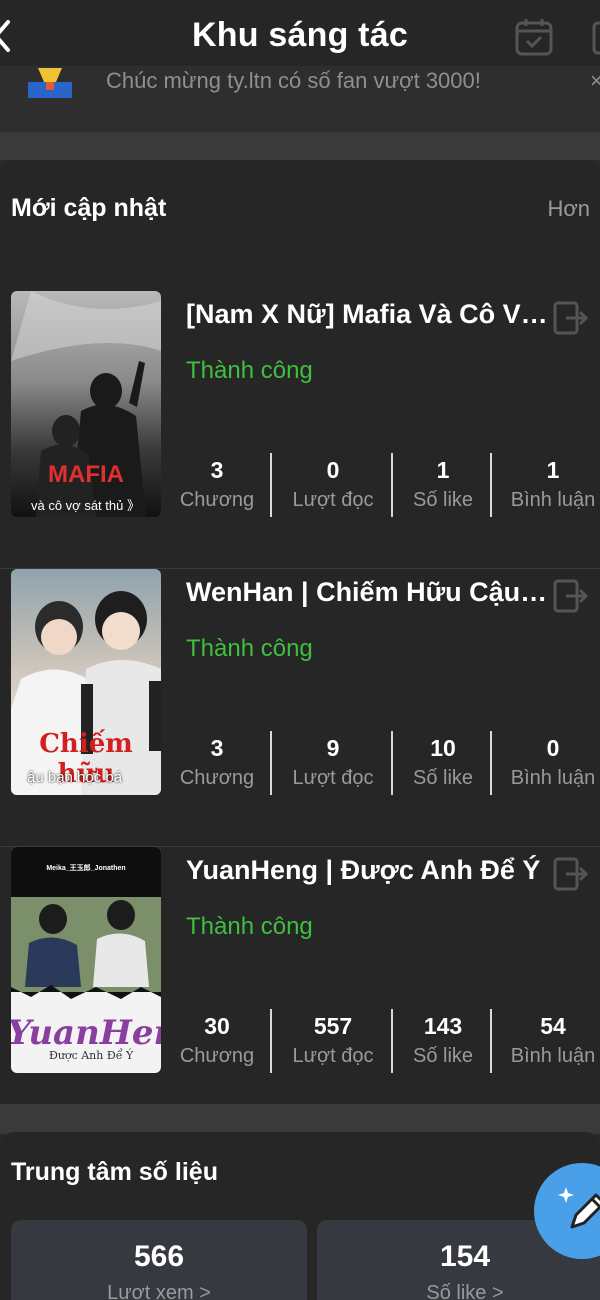 The width and height of the screenshot is (600, 1300). Describe the element at coordinates (217, 1040) in the screenshot. I see `stat-chapters: 30 Chương` at that location.